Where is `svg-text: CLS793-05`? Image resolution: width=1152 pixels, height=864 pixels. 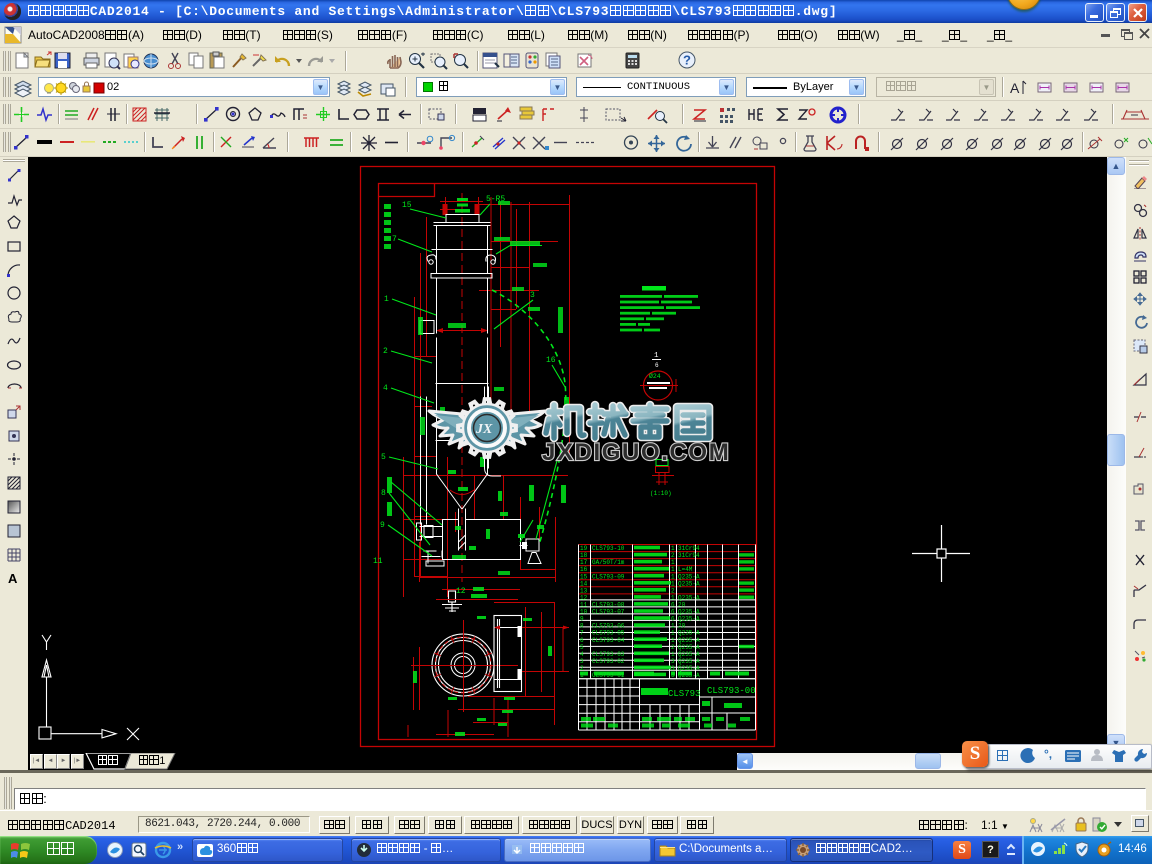
svg-text: CLS793-05 is located at coordinates (608, 633).